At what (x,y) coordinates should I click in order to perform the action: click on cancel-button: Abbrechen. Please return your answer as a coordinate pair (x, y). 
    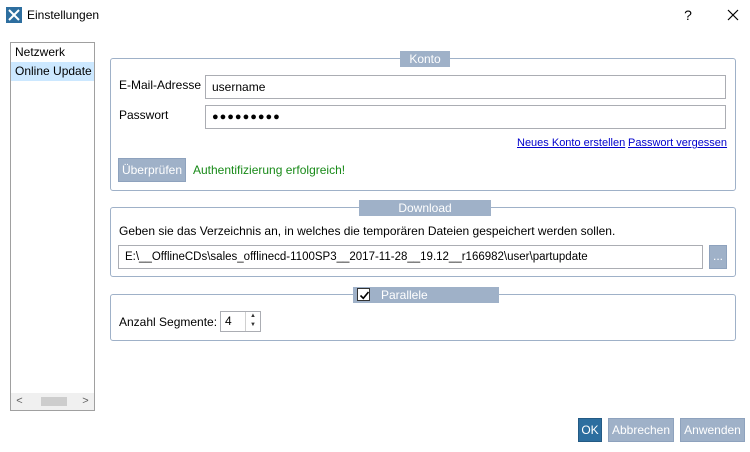
    Looking at the image, I should click on (641, 430).